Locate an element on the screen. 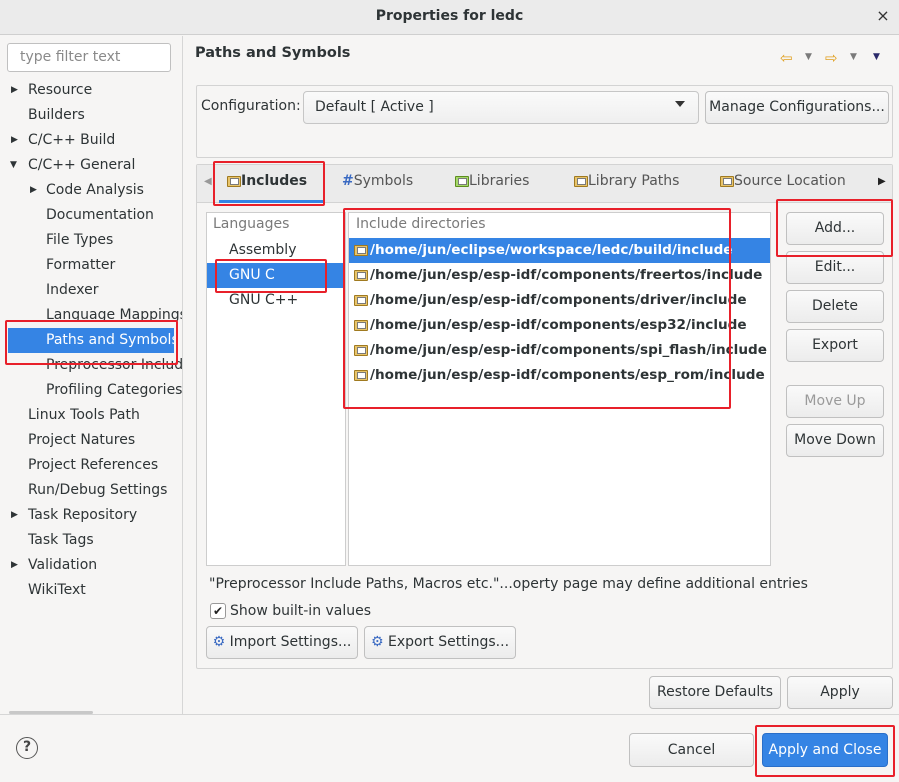 This screenshot has width=899, height=782. language-item-gnu-cpp: GNU C++ is located at coordinates (276, 300).